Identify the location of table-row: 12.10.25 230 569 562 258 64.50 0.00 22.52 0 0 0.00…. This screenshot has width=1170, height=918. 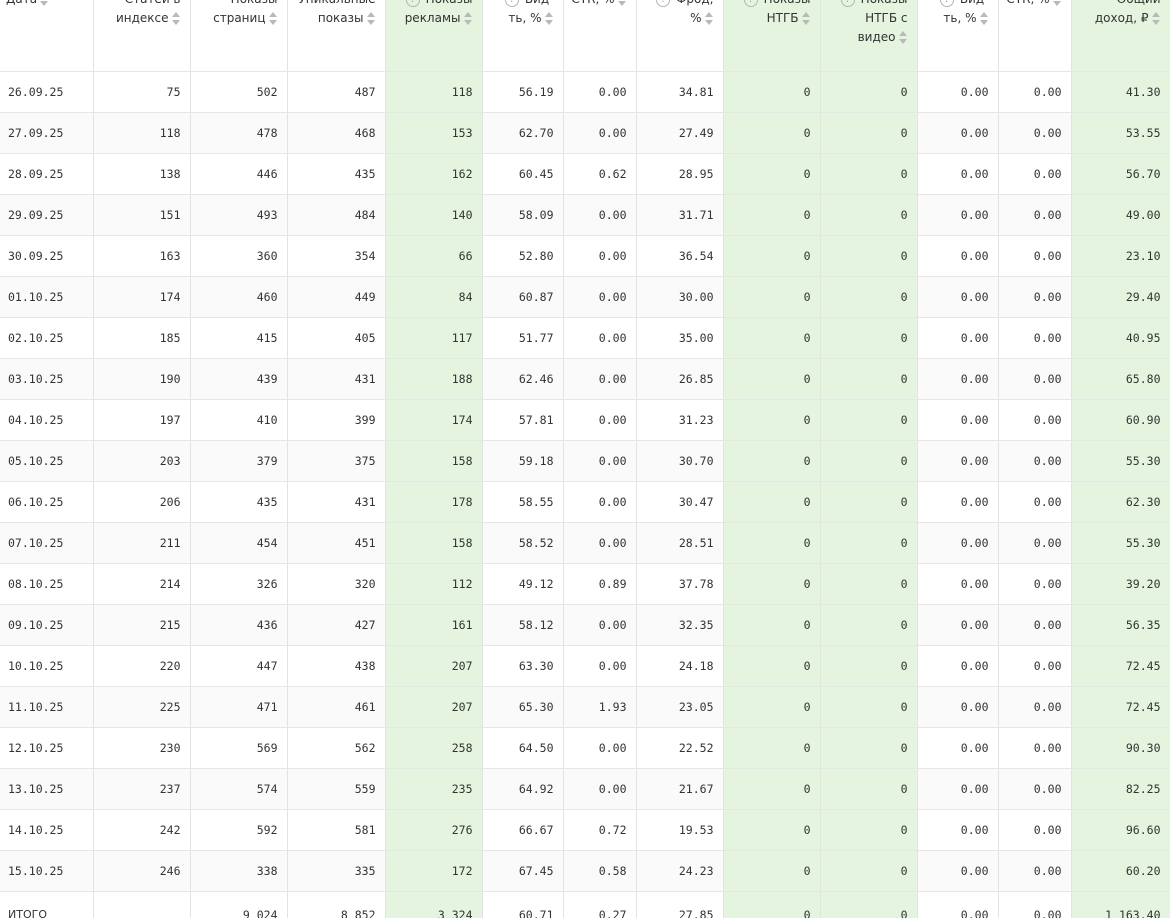
(585, 748).